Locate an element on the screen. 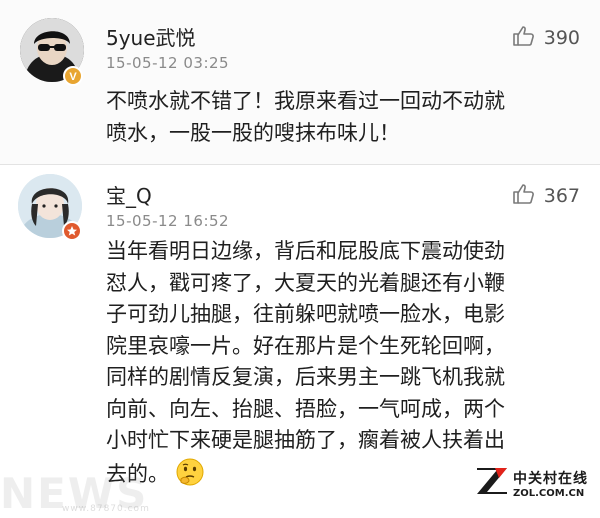  like-button: 390 is located at coordinates (546, 38).